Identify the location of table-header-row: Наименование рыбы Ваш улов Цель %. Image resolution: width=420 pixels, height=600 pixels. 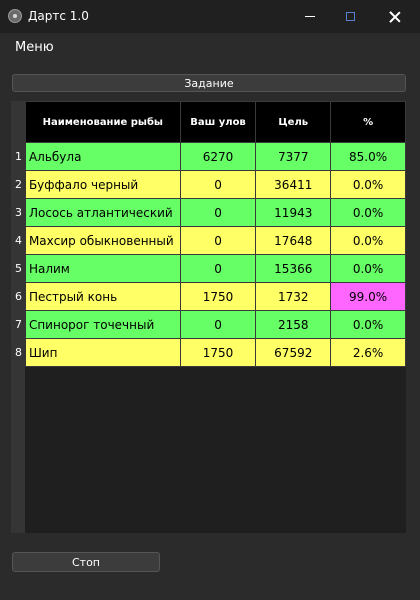
(208, 122).